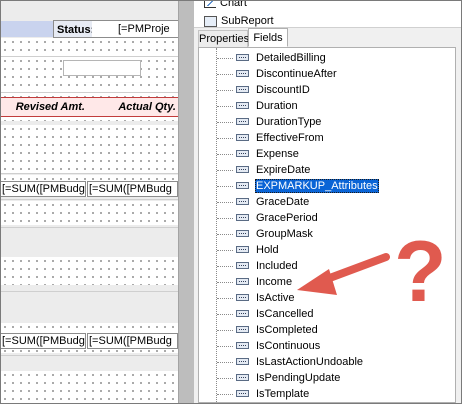 The width and height of the screenshot is (462, 404). Describe the element at coordinates (327, 314) in the screenshot. I see `field-item: IsCancelled` at that location.